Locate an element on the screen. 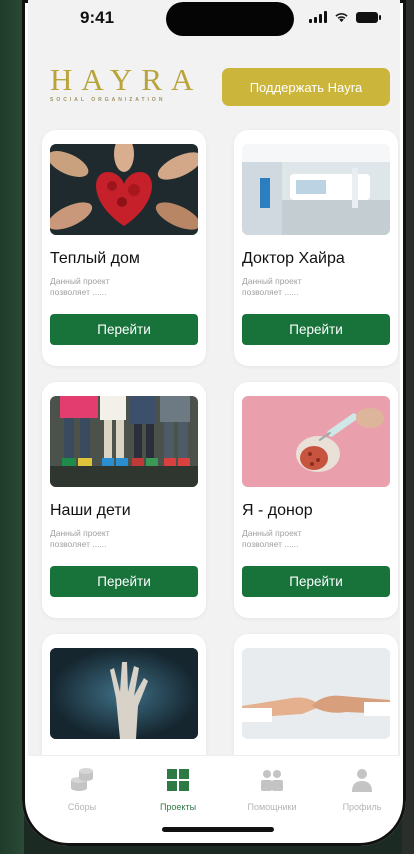 The width and height of the screenshot is (414, 854). tab-label: Помощники is located at coordinates (272, 807).